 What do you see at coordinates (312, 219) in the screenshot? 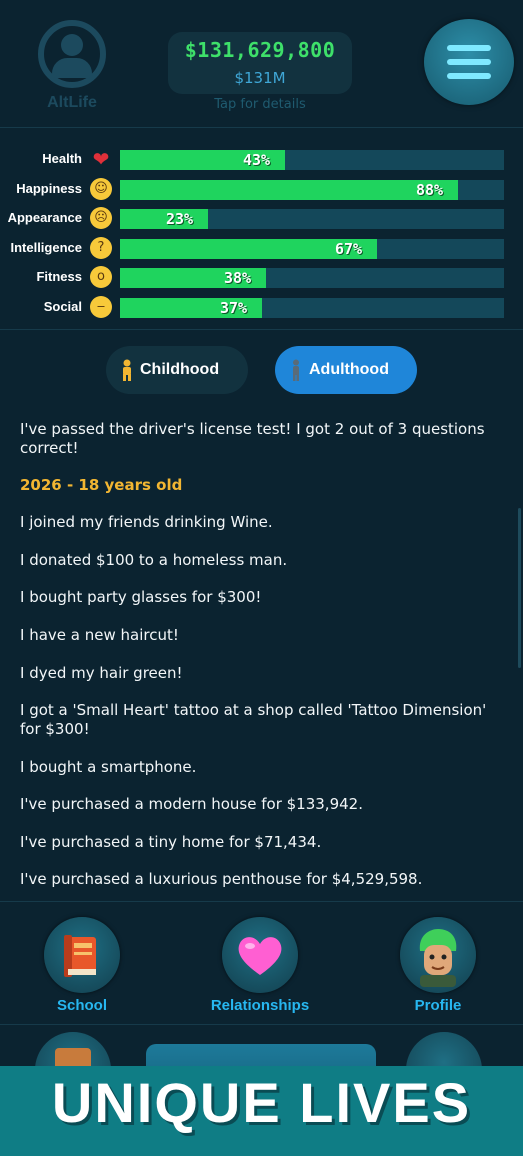
I see `stat-bar-track: 23%` at bounding box center [312, 219].